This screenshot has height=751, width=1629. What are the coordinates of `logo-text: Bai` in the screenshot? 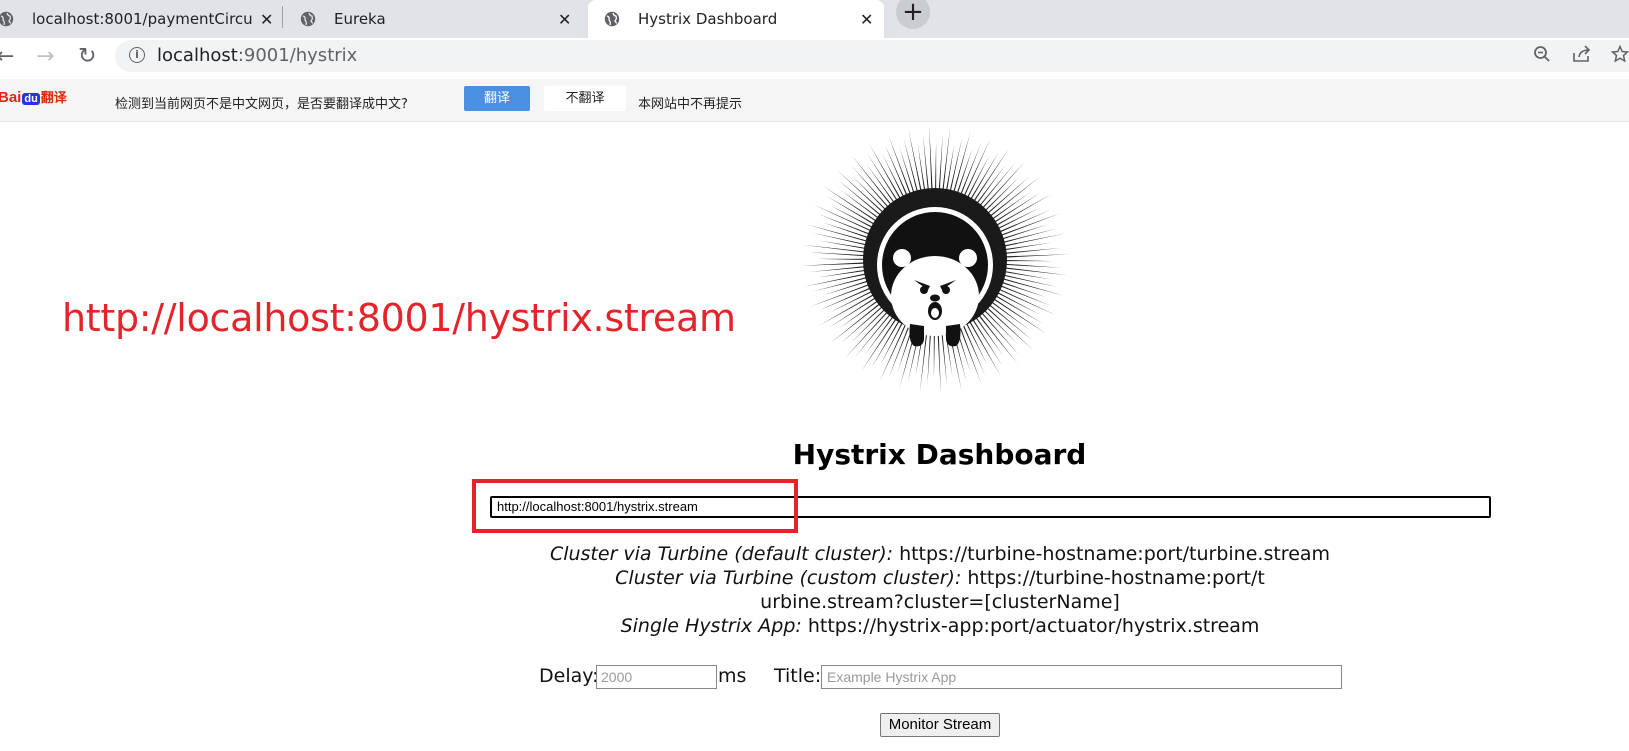 It's located at (11, 97).